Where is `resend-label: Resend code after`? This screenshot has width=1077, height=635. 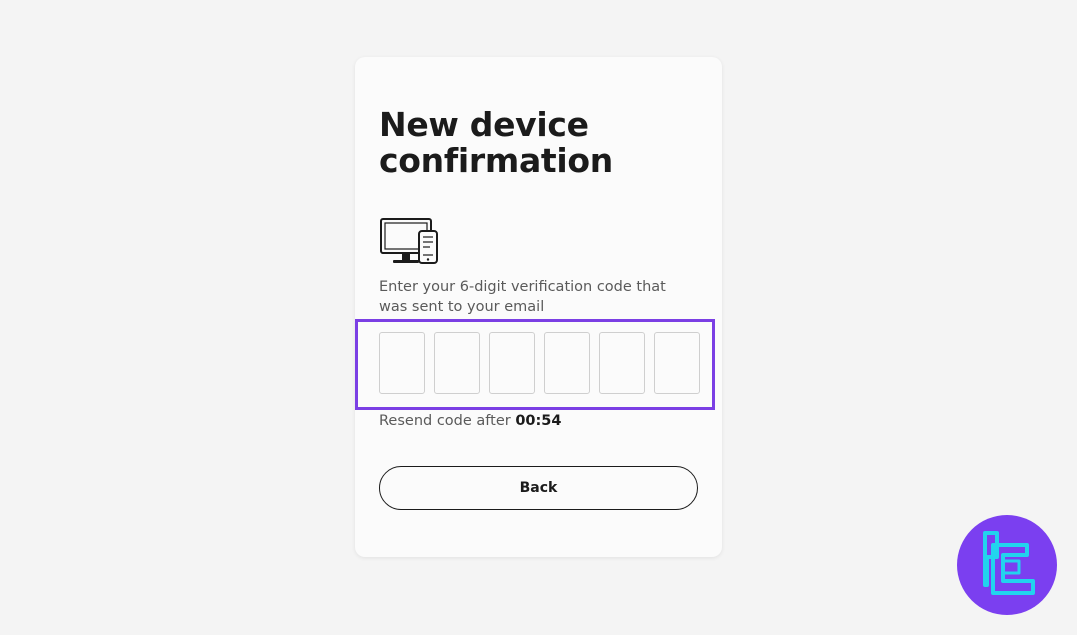
resend-label: Resend code after is located at coordinates (447, 421).